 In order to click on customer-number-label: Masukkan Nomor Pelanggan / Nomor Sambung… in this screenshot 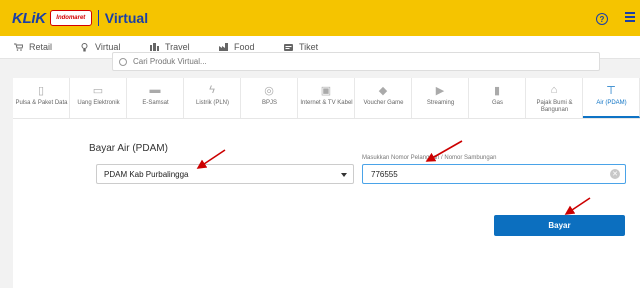, I will do `click(429, 158)`.